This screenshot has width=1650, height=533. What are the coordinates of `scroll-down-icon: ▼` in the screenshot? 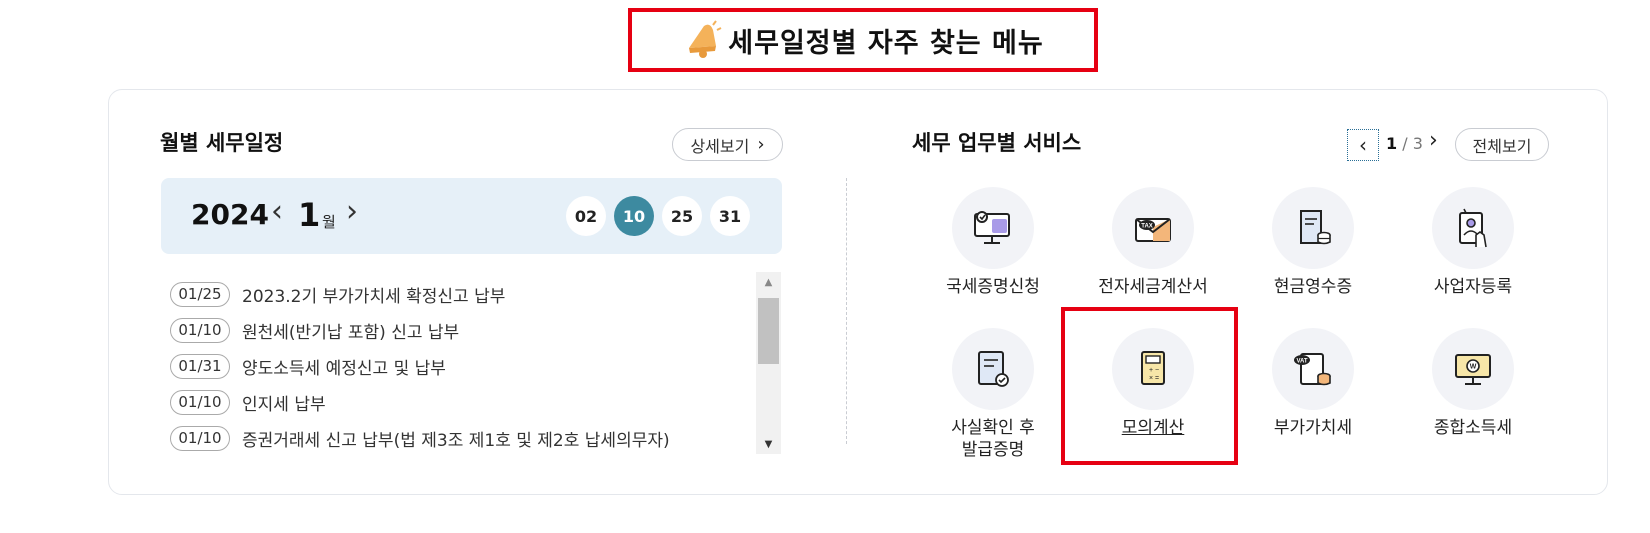 It's located at (768, 444).